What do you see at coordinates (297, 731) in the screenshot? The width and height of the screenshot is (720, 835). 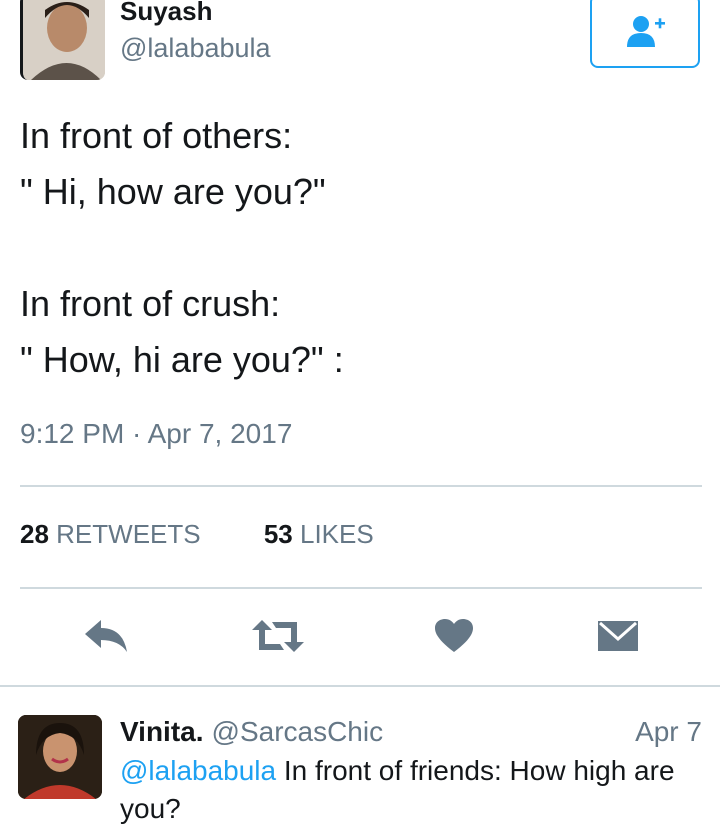 I see `reply-author-handle: @SarcasChic` at bounding box center [297, 731].